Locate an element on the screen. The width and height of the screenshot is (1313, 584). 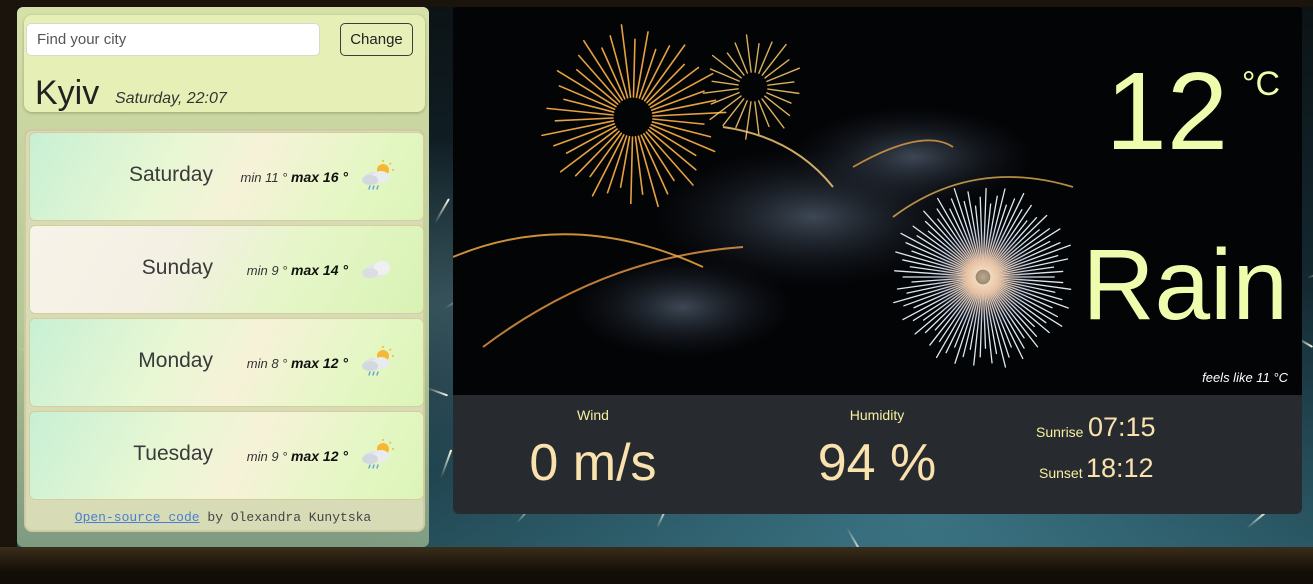
forecast-day-card: Monday min 8 ° max 12 ° is located at coordinates (226, 362).